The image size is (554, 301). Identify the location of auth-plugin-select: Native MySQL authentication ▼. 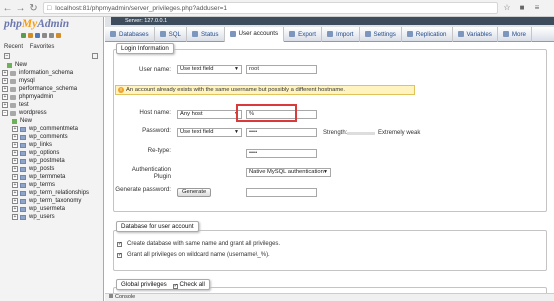
(288, 172).